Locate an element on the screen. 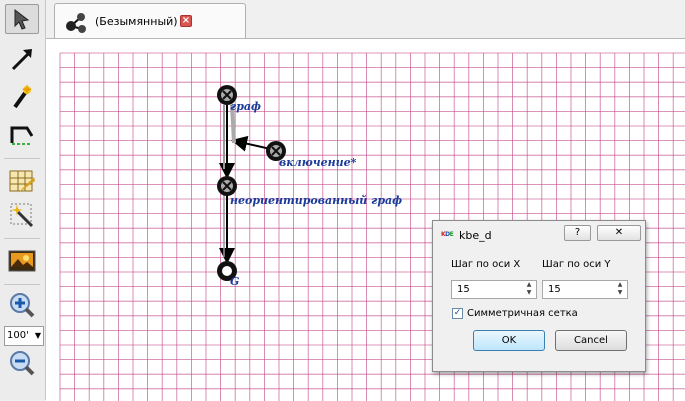  zoom-in-button is located at coordinates (22, 305).